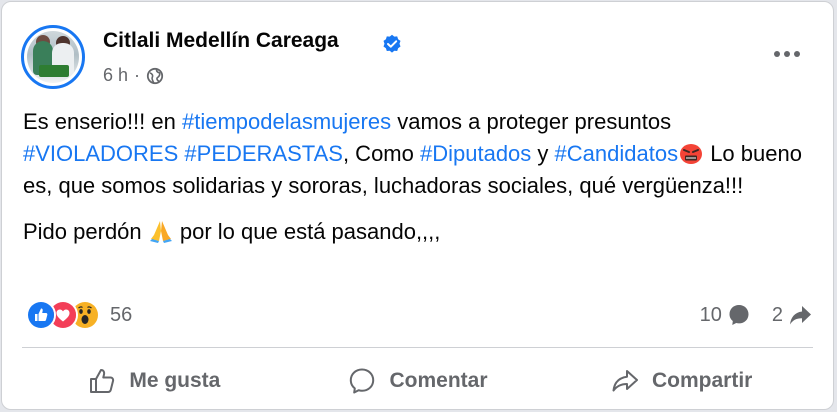 The height and width of the screenshot is (412, 837). I want to click on text-span: por lo que está pasando,,,,, so click(307, 231).